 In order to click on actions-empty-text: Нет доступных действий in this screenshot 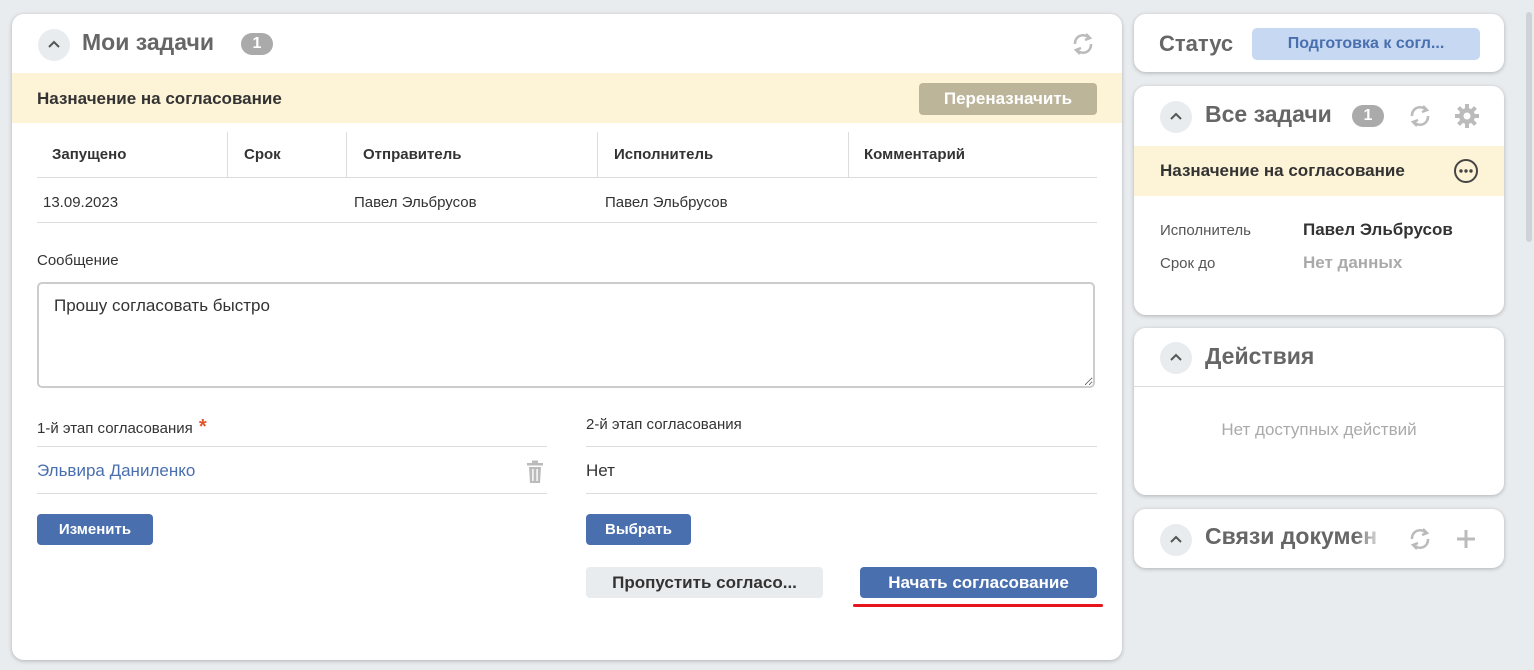, I will do `click(1319, 429)`.